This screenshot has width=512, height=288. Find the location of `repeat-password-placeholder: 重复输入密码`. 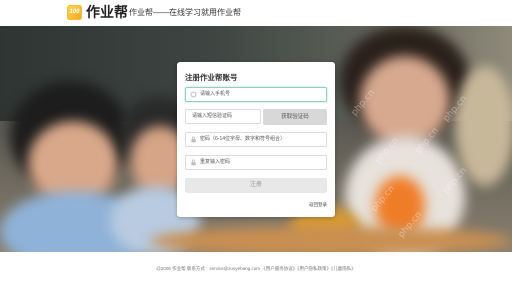

repeat-password-placeholder: 重复输入密码 is located at coordinates (215, 162).